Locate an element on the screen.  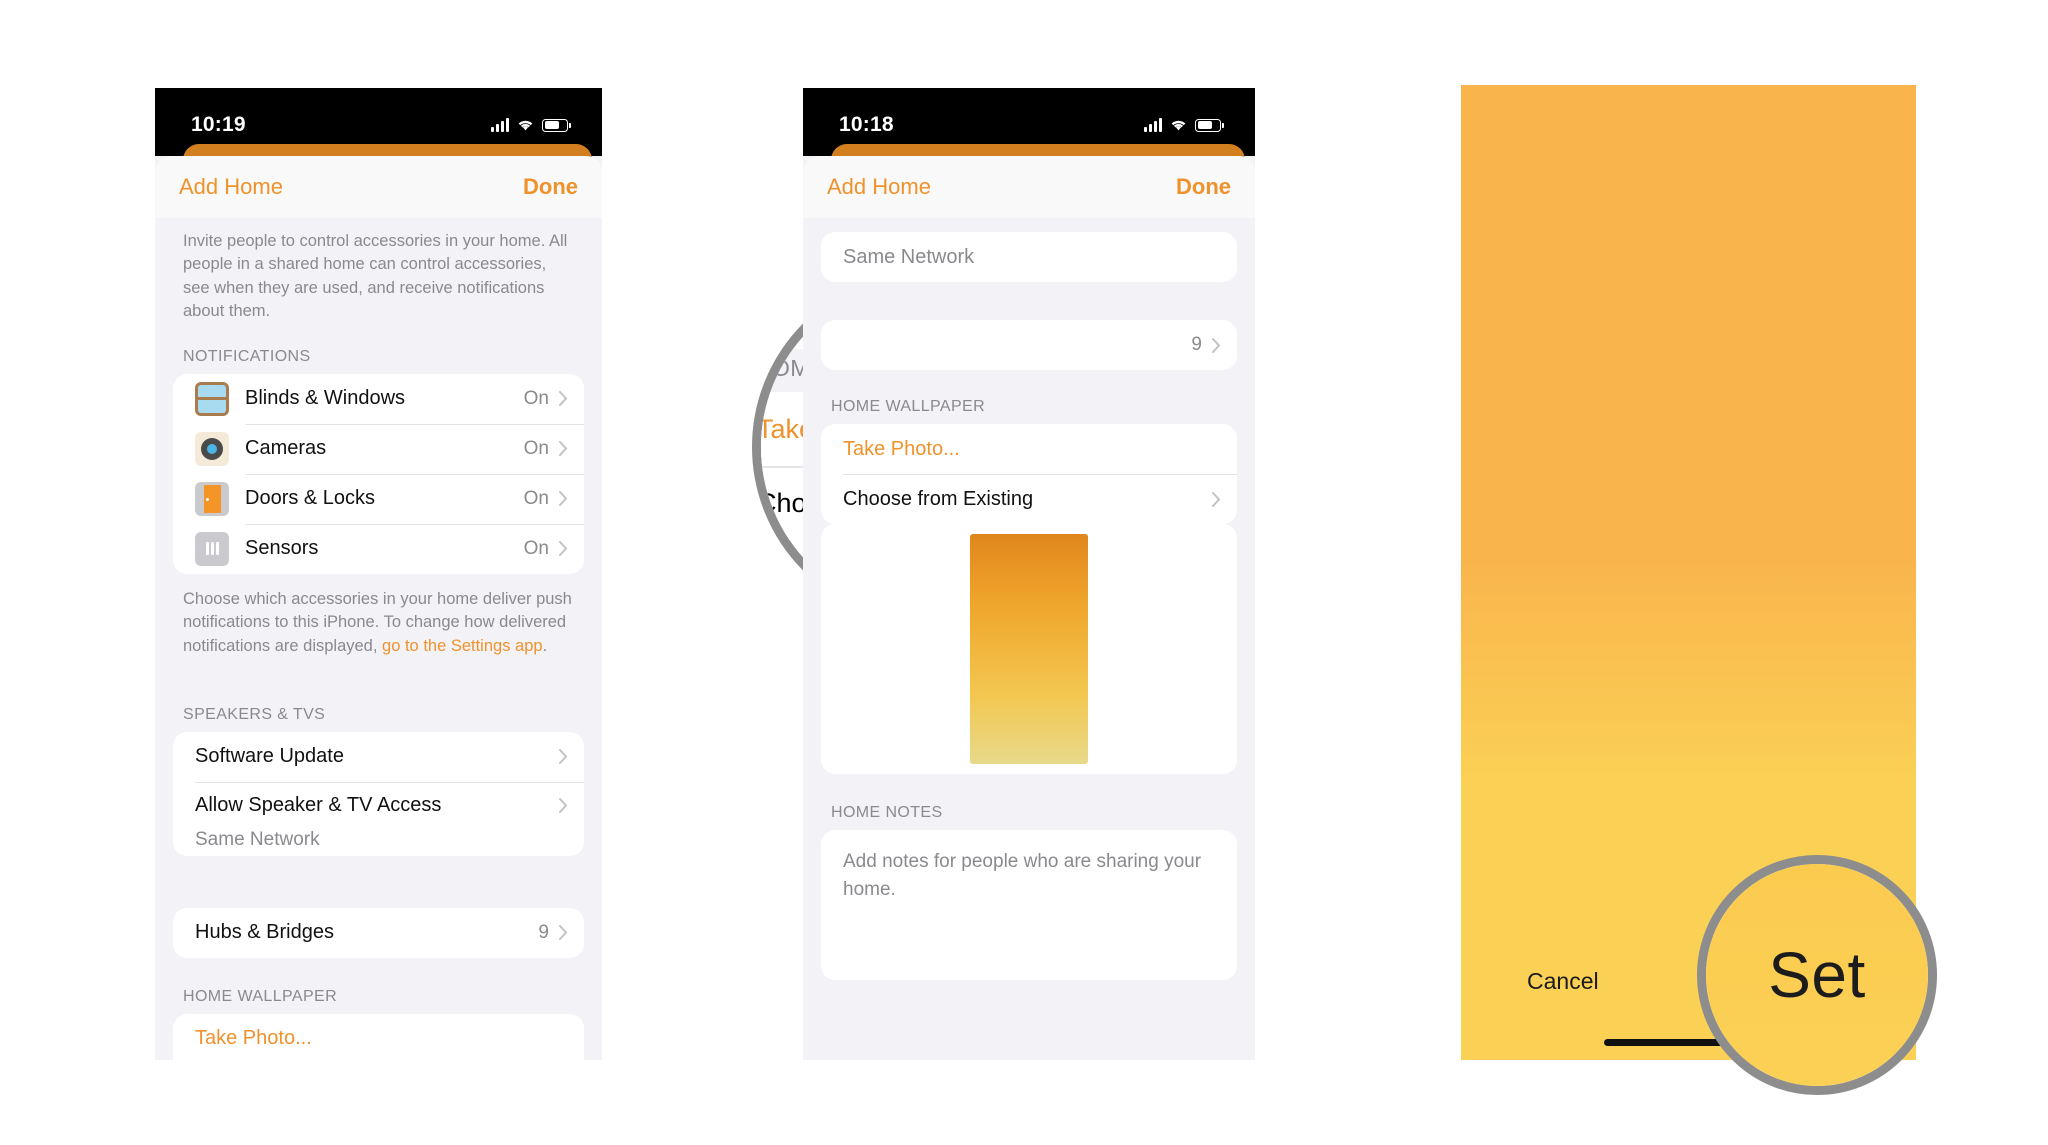
status-time: 10:19 is located at coordinates (218, 124).